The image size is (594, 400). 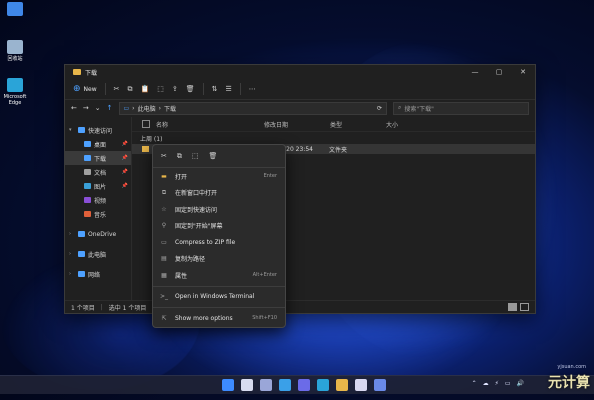 I want to click on sidebar-item-3: 文档 📌, so click(x=98, y=172).